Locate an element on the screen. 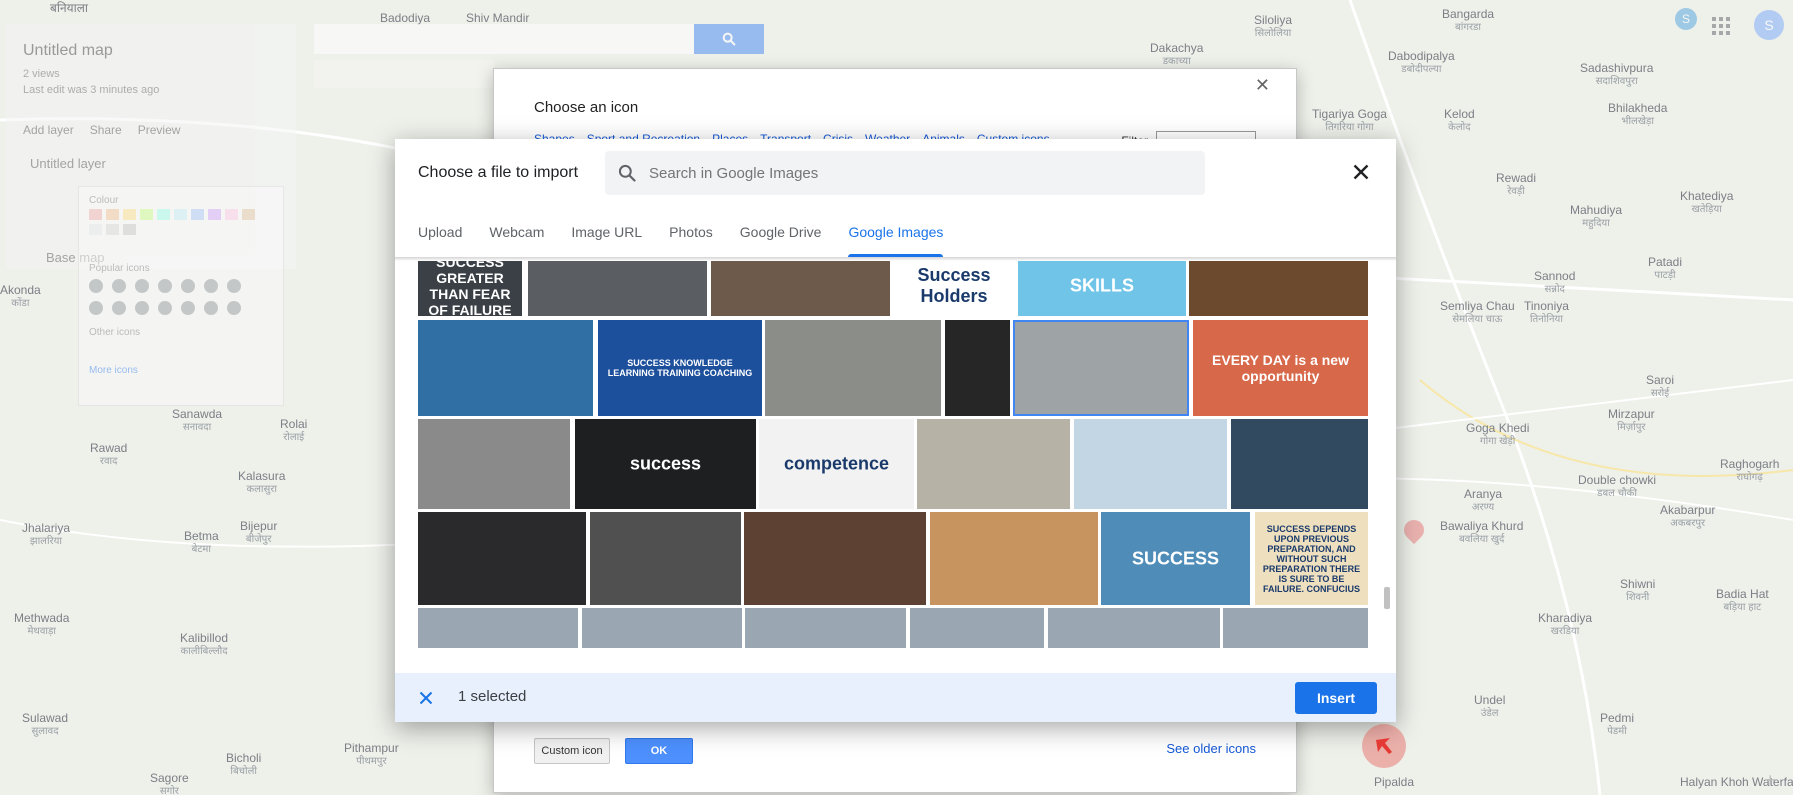 The image size is (1793, 795). map-place-label: Shiwni शिवनी is located at coordinates (1638, 590).